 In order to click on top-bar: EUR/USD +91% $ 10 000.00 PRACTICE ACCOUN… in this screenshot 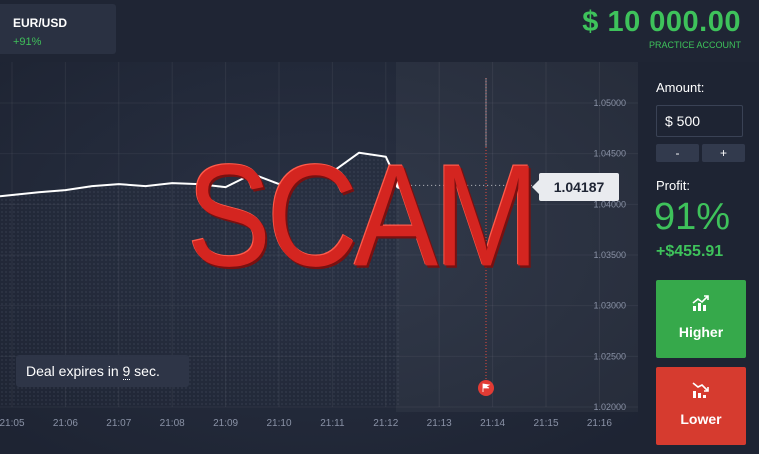, I will do `click(379, 31)`.